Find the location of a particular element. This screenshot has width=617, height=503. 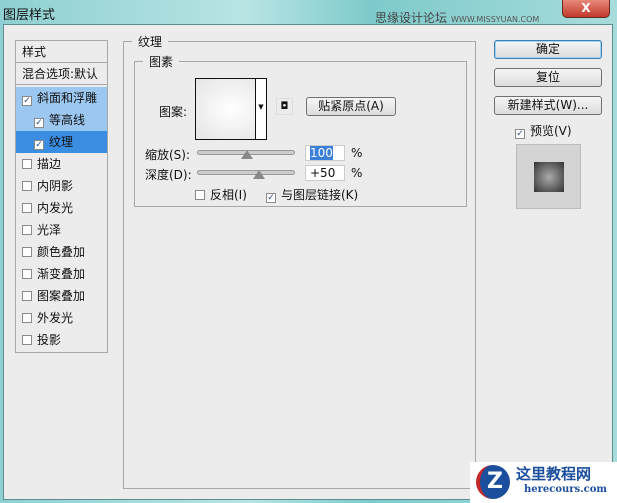

style-item: ✓ 斜面和浮雕 is located at coordinates (61, 98).